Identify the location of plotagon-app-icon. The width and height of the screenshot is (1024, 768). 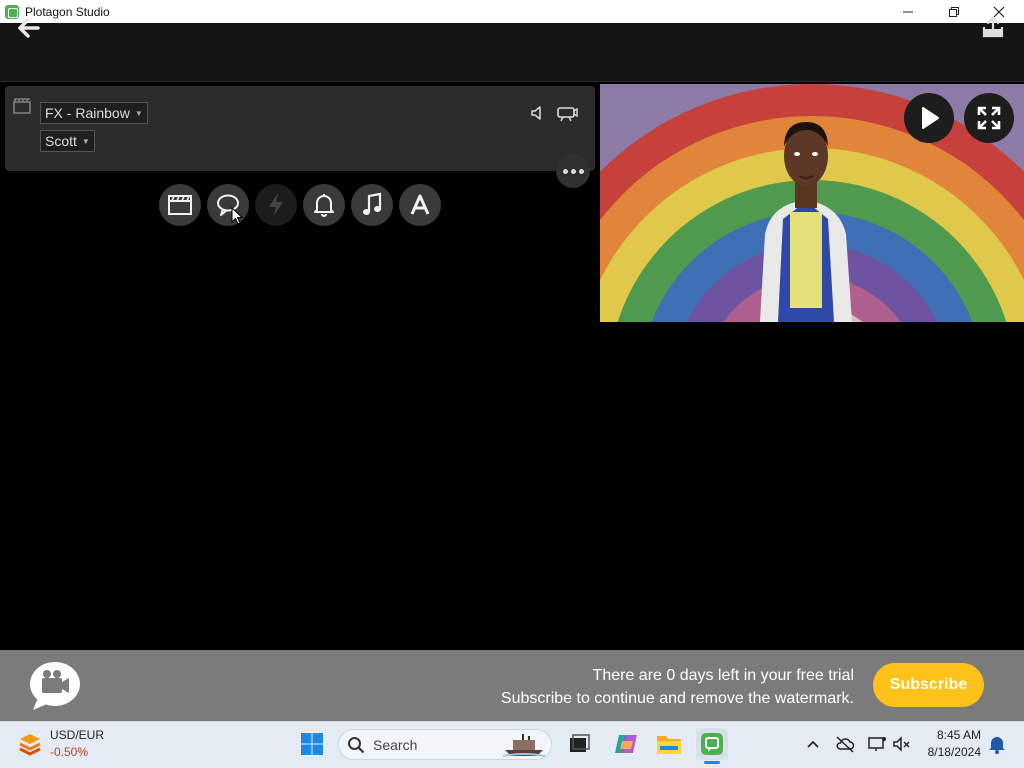
(712, 744).